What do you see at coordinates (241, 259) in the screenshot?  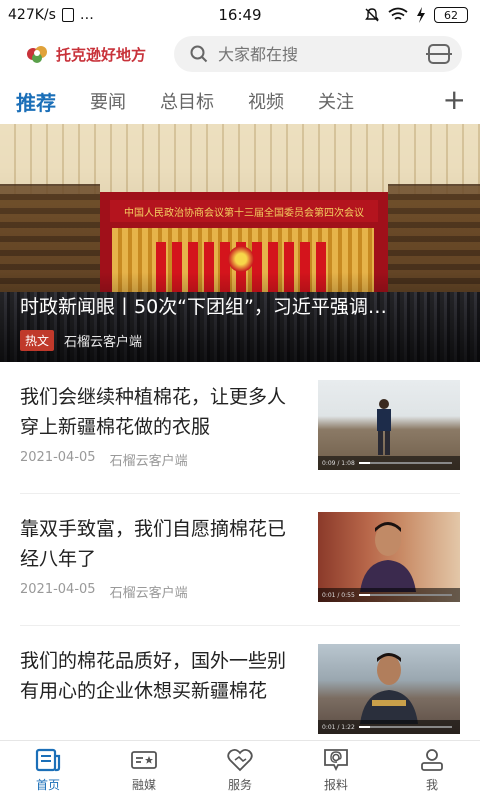 I see `national-emblem-icon` at bounding box center [241, 259].